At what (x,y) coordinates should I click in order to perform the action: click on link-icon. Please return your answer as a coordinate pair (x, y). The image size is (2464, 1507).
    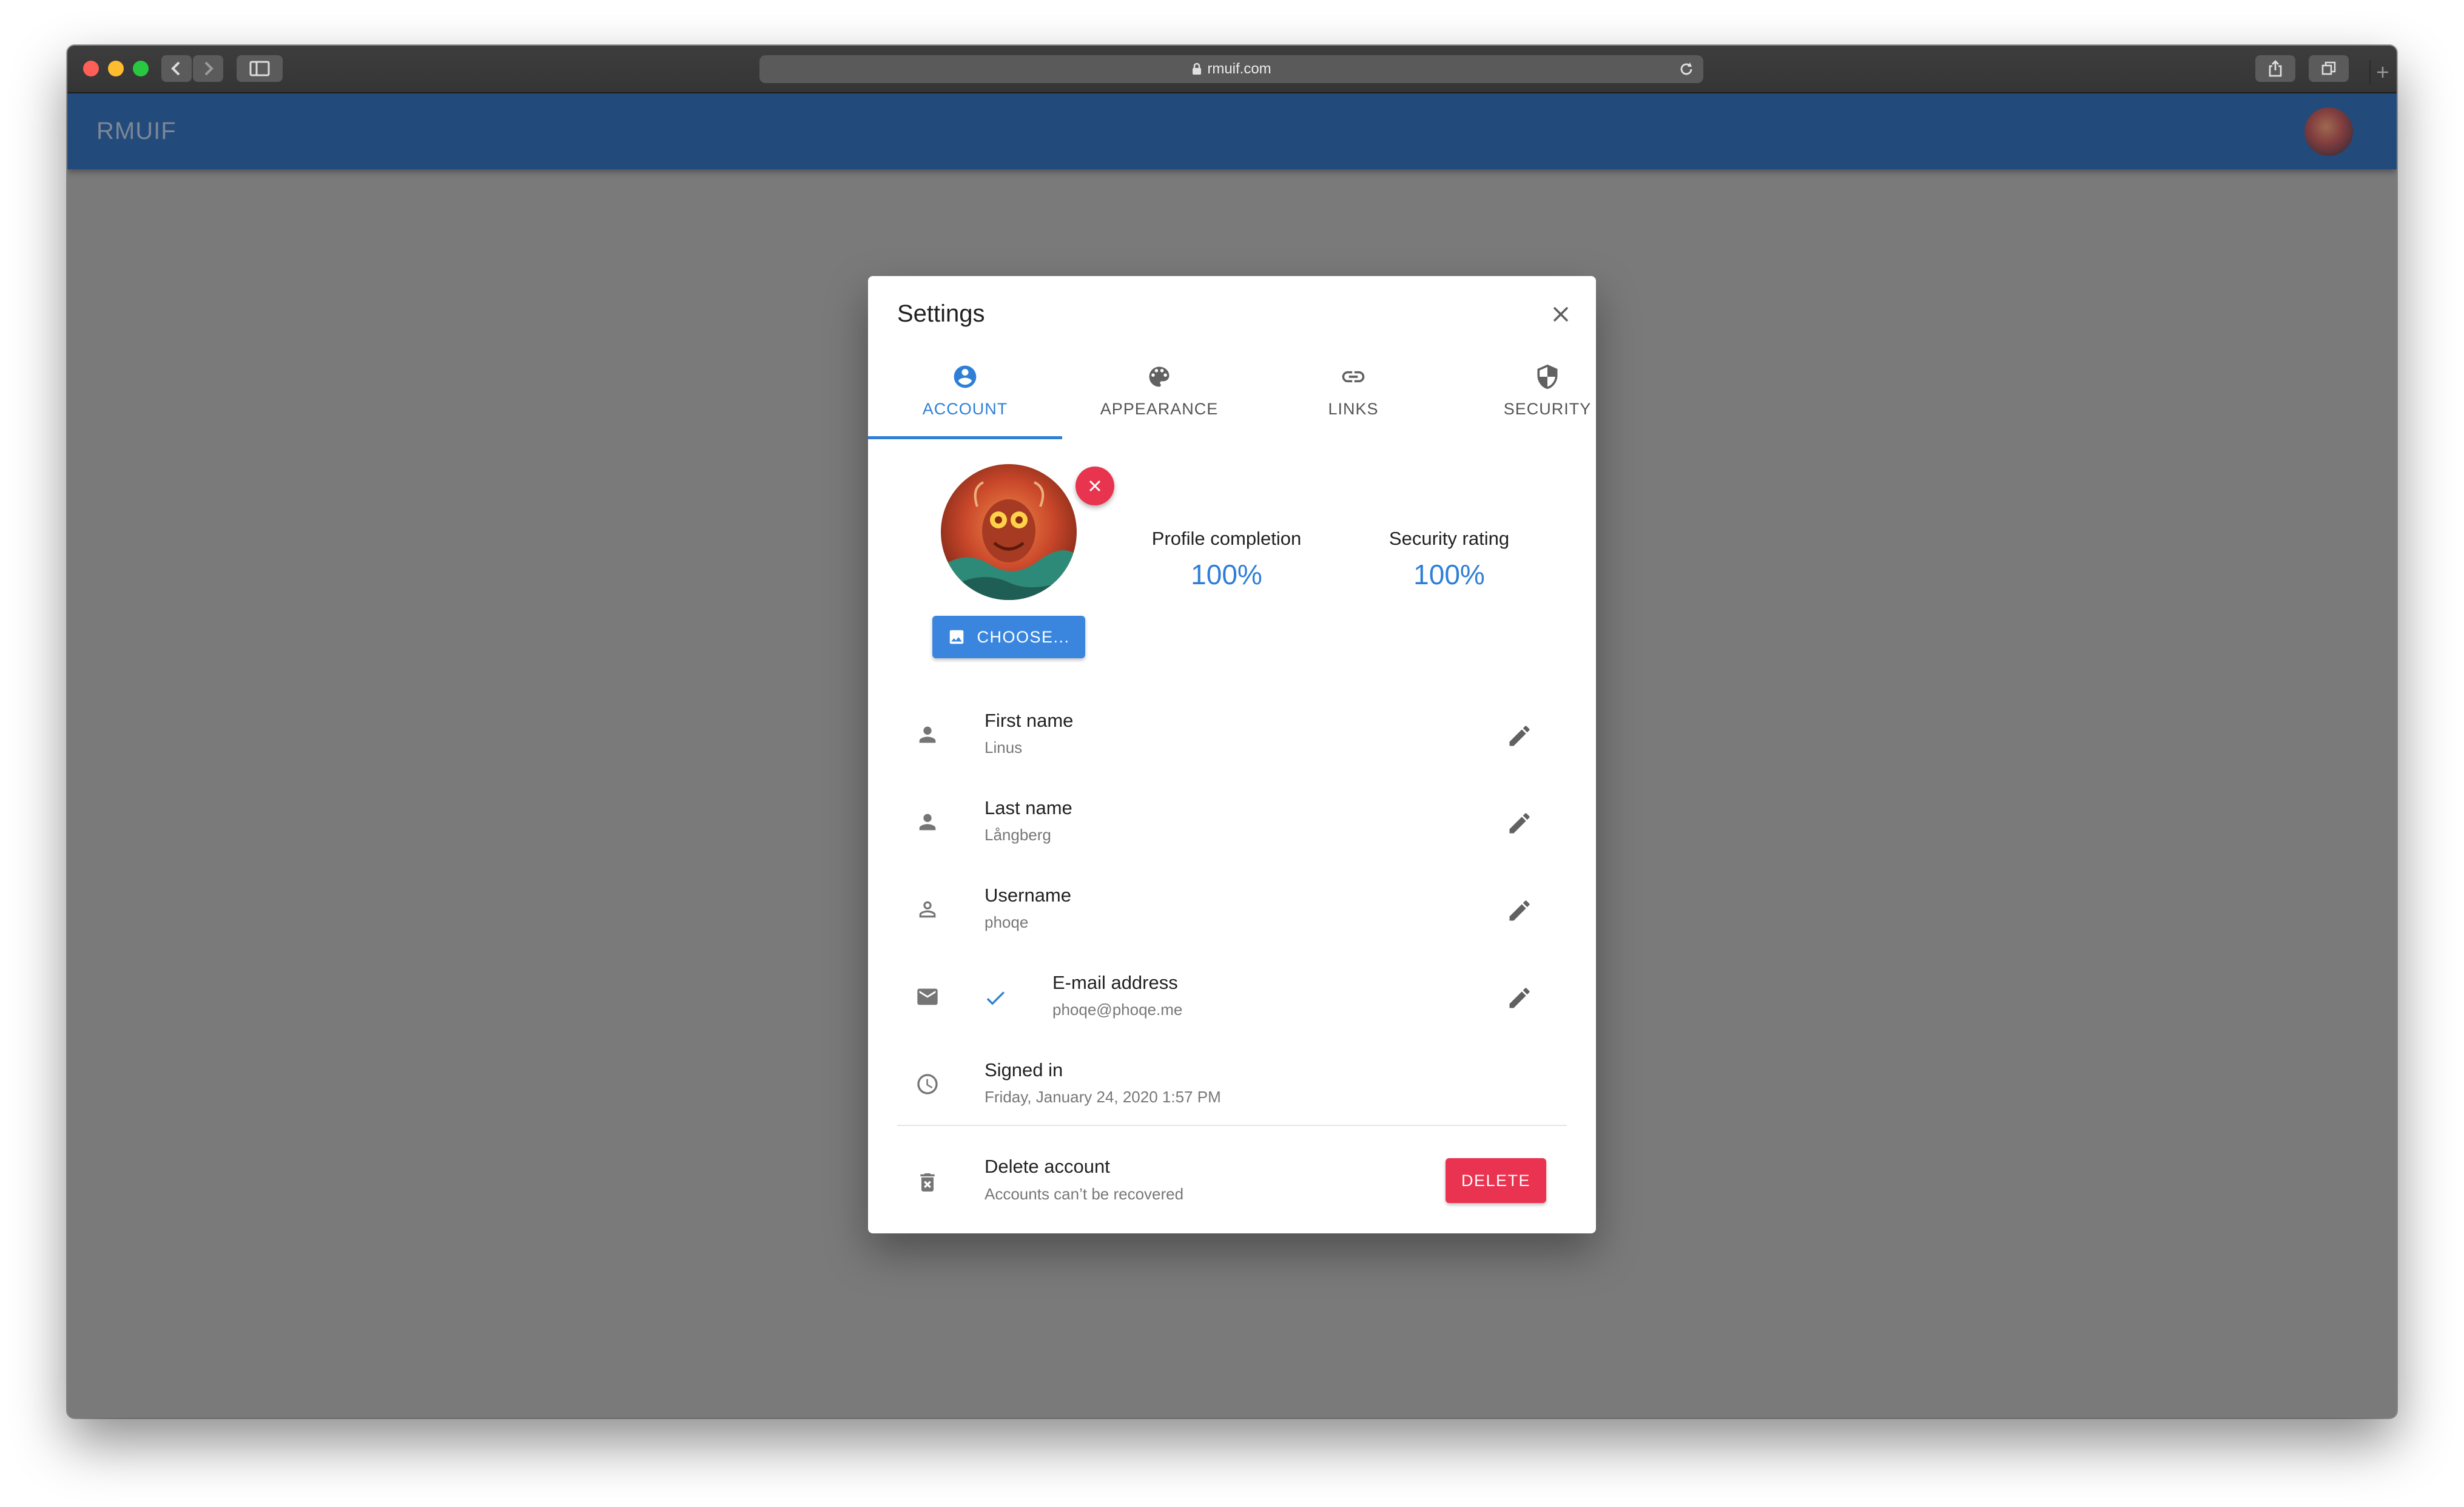
    Looking at the image, I should click on (1354, 377).